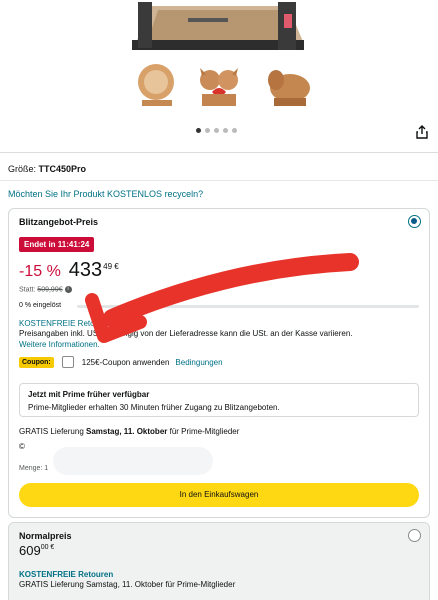 Image resolution: width=438 pixels, height=600 pixels. I want to click on delivery-suffix: für Prime-Mitglieder, so click(204, 431).